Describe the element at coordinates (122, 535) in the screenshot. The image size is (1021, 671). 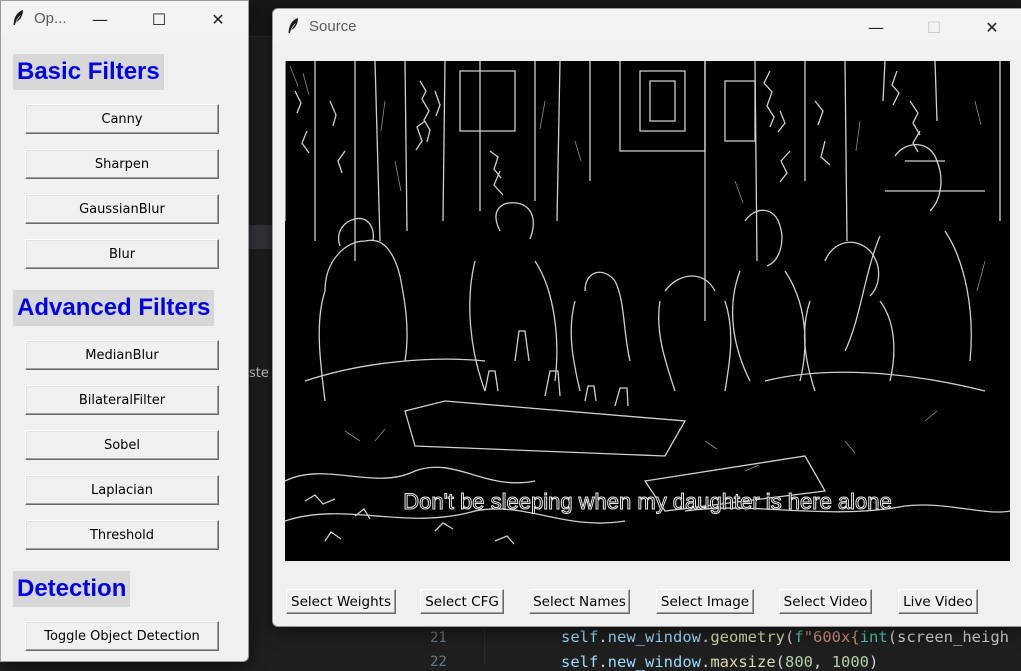
I see `threshold-button: Threshold` at that location.